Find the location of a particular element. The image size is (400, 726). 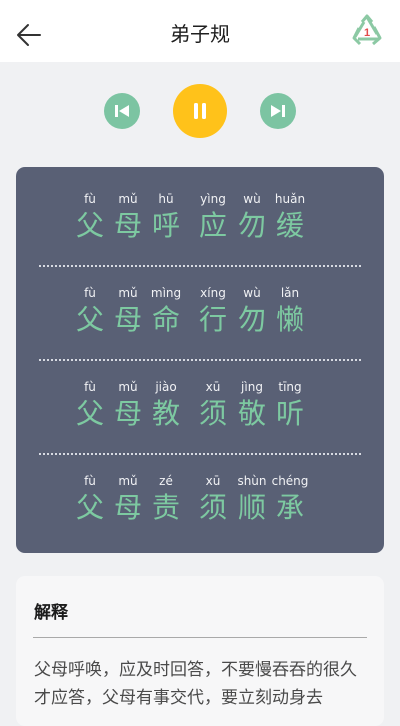

verse-line: fù 父 mǔ 母 hū 呼 yìng 应 wù 勿 huǎn 缓 is located at coordinates (200, 224).